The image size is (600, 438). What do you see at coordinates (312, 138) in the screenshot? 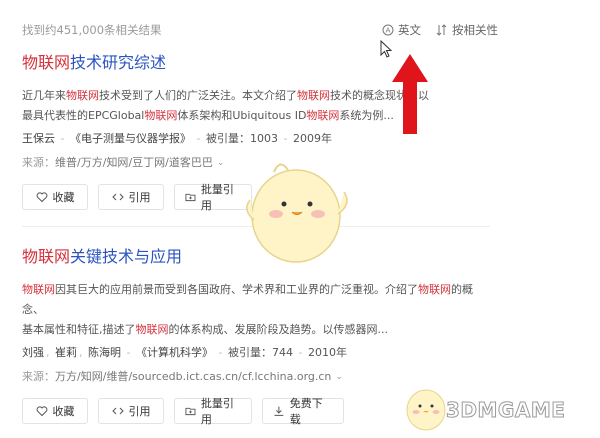
I see `publish-year: 2009年` at bounding box center [312, 138].